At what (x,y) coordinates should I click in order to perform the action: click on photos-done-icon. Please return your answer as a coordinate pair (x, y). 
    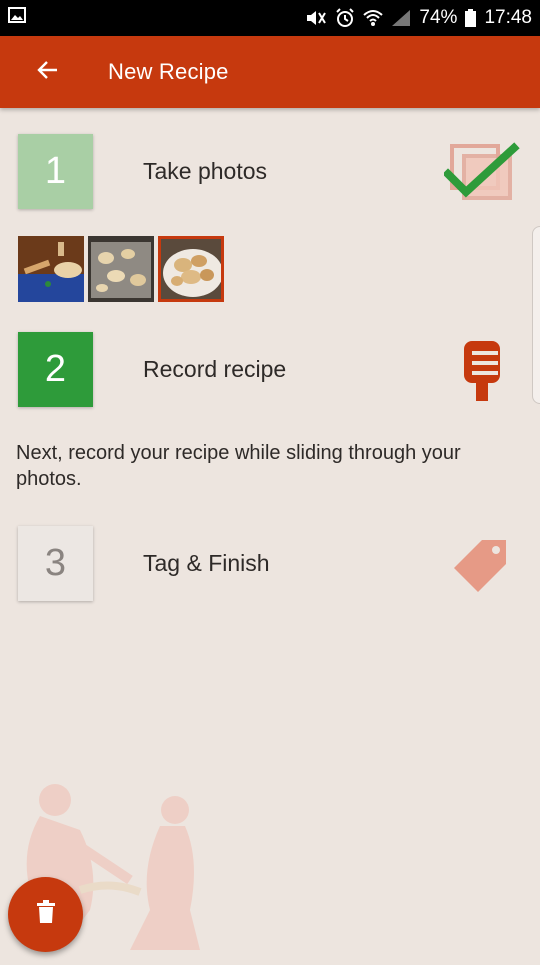
    Looking at the image, I should click on (482, 171).